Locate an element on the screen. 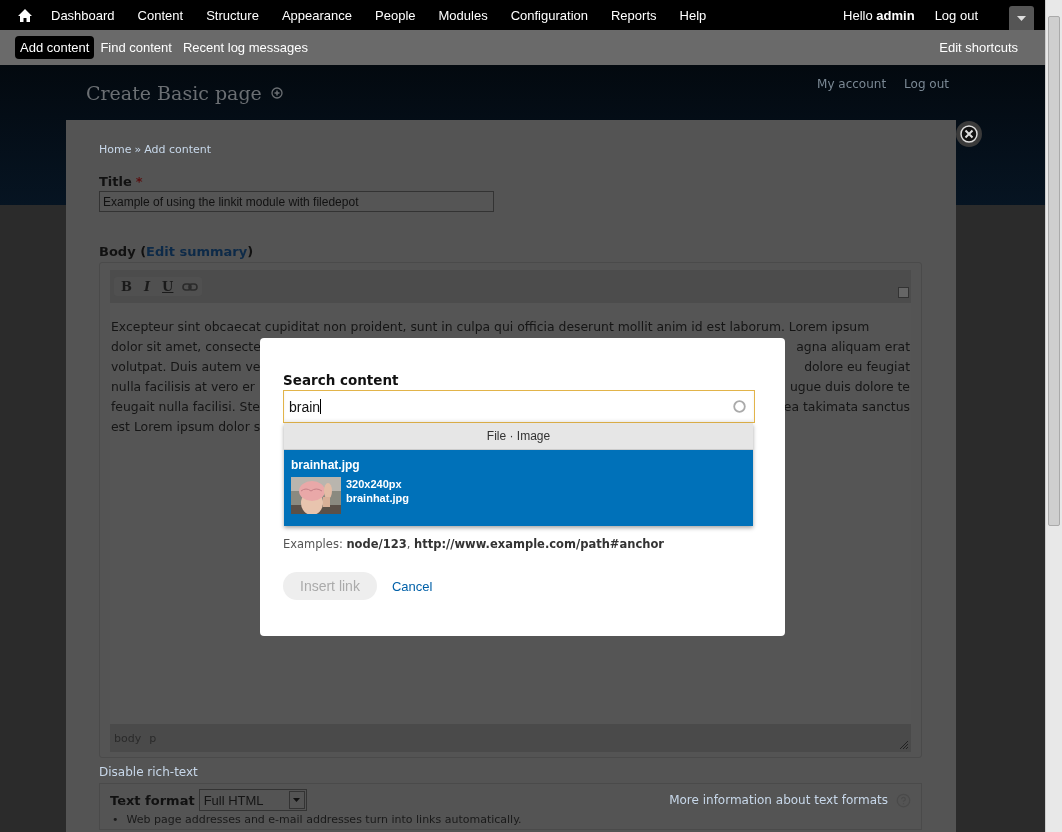 Image resolution: width=1062 pixels, height=832 pixels. toolbar-link: Content is located at coordinates (160, 15).